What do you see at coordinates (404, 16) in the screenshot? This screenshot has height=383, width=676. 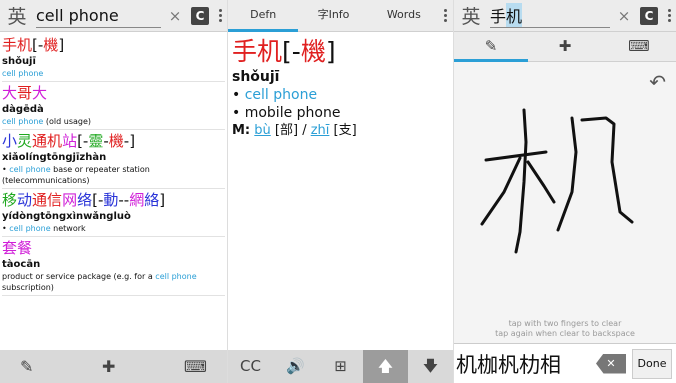 I see `tab-words: Words` at bounding box center [404, 16].